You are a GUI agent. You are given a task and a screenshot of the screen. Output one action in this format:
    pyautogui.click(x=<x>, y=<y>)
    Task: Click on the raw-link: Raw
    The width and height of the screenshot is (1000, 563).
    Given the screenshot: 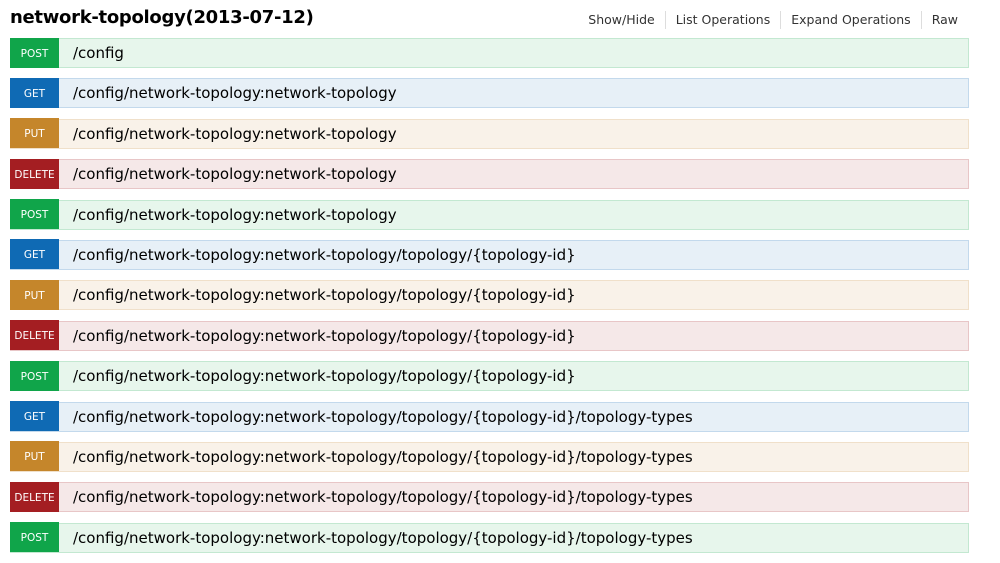 What is the action you would take?
    pyautogui.click(x=945, y=20)
    